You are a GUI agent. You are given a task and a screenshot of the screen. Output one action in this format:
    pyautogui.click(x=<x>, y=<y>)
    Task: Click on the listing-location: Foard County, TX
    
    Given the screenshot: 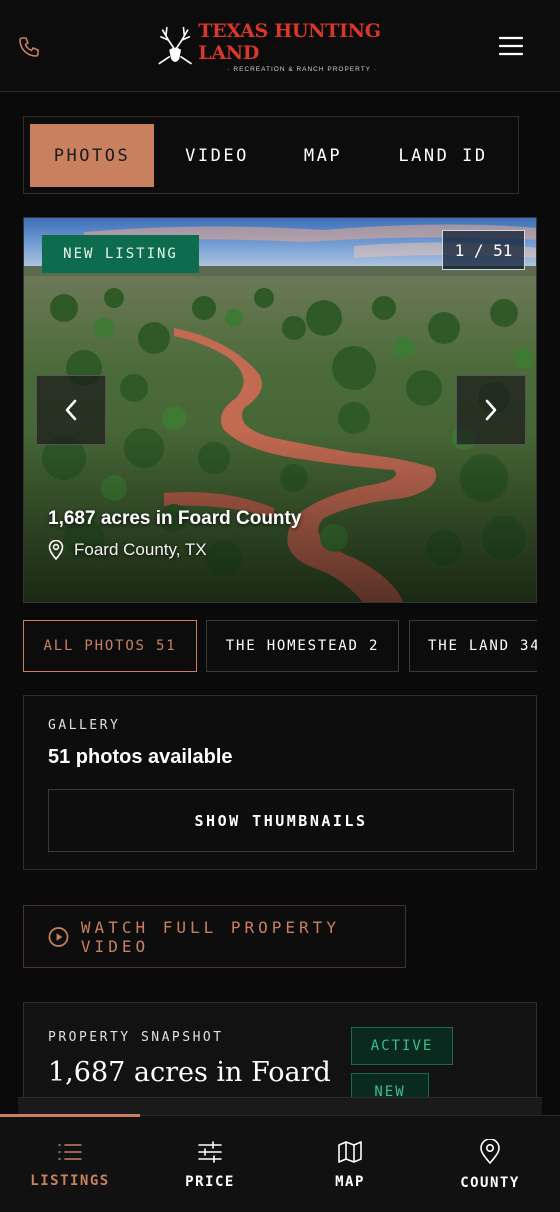 What is the action you would take?
    pyautogui.click(x=127, y=550)
    